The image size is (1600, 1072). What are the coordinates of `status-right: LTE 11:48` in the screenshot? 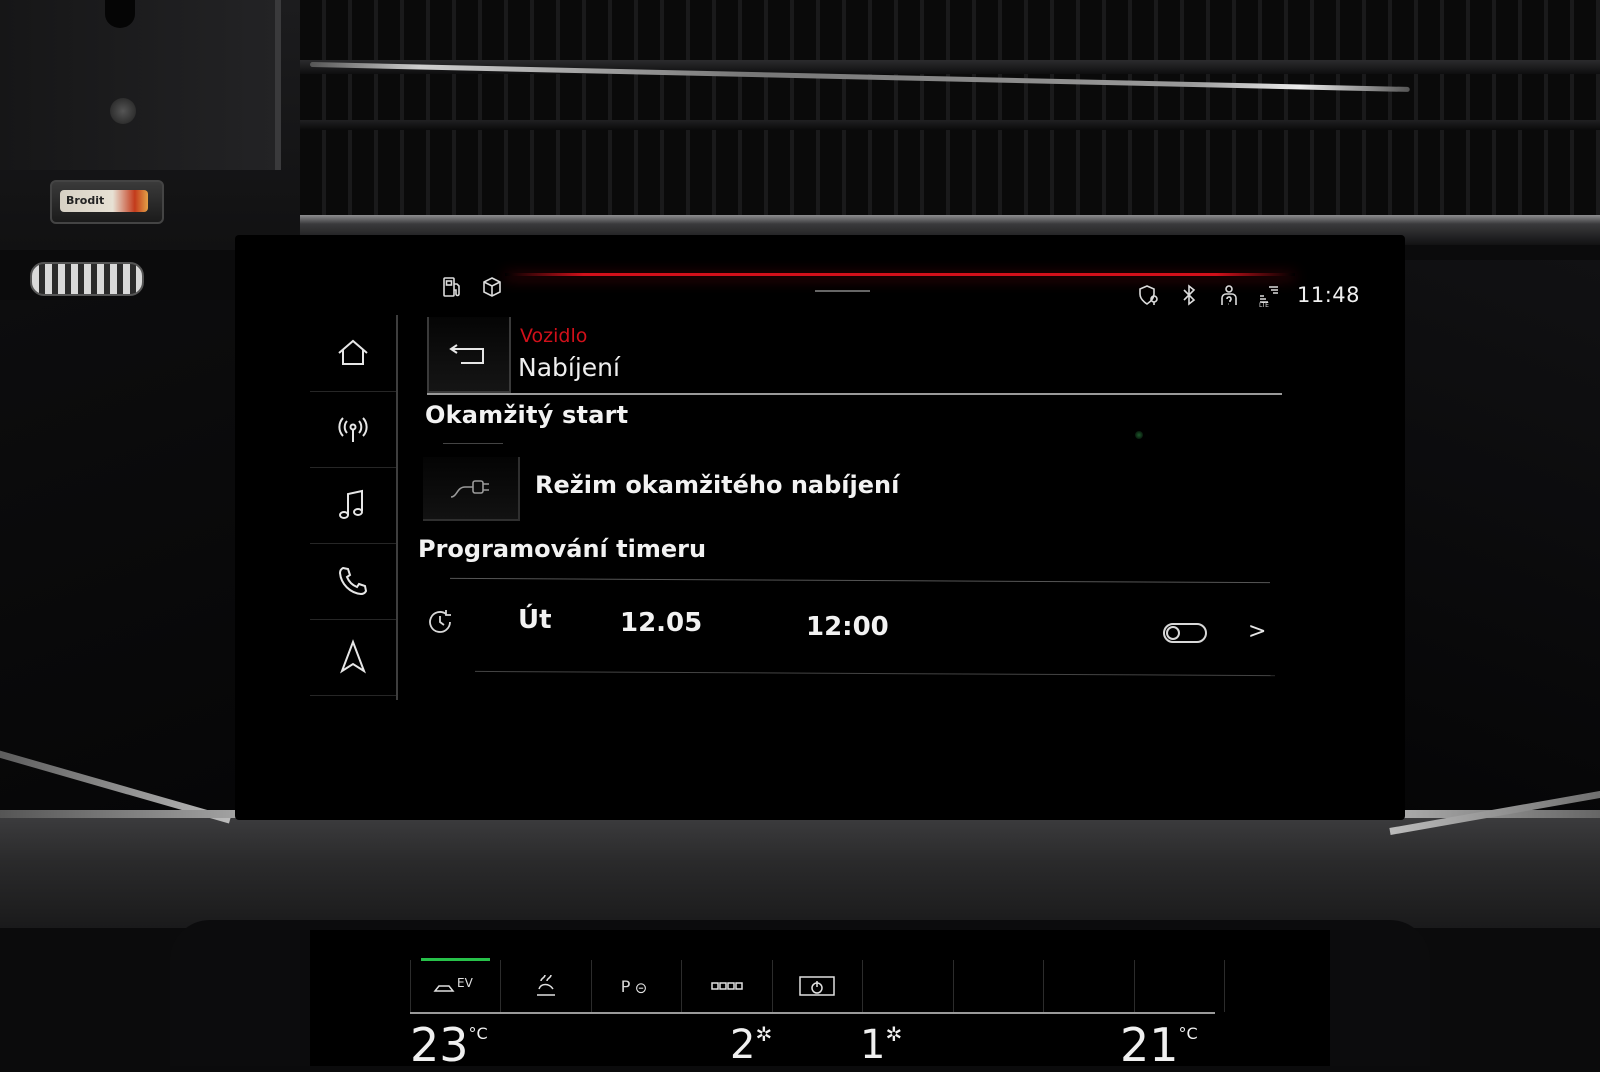 It's located at (1248, 296).